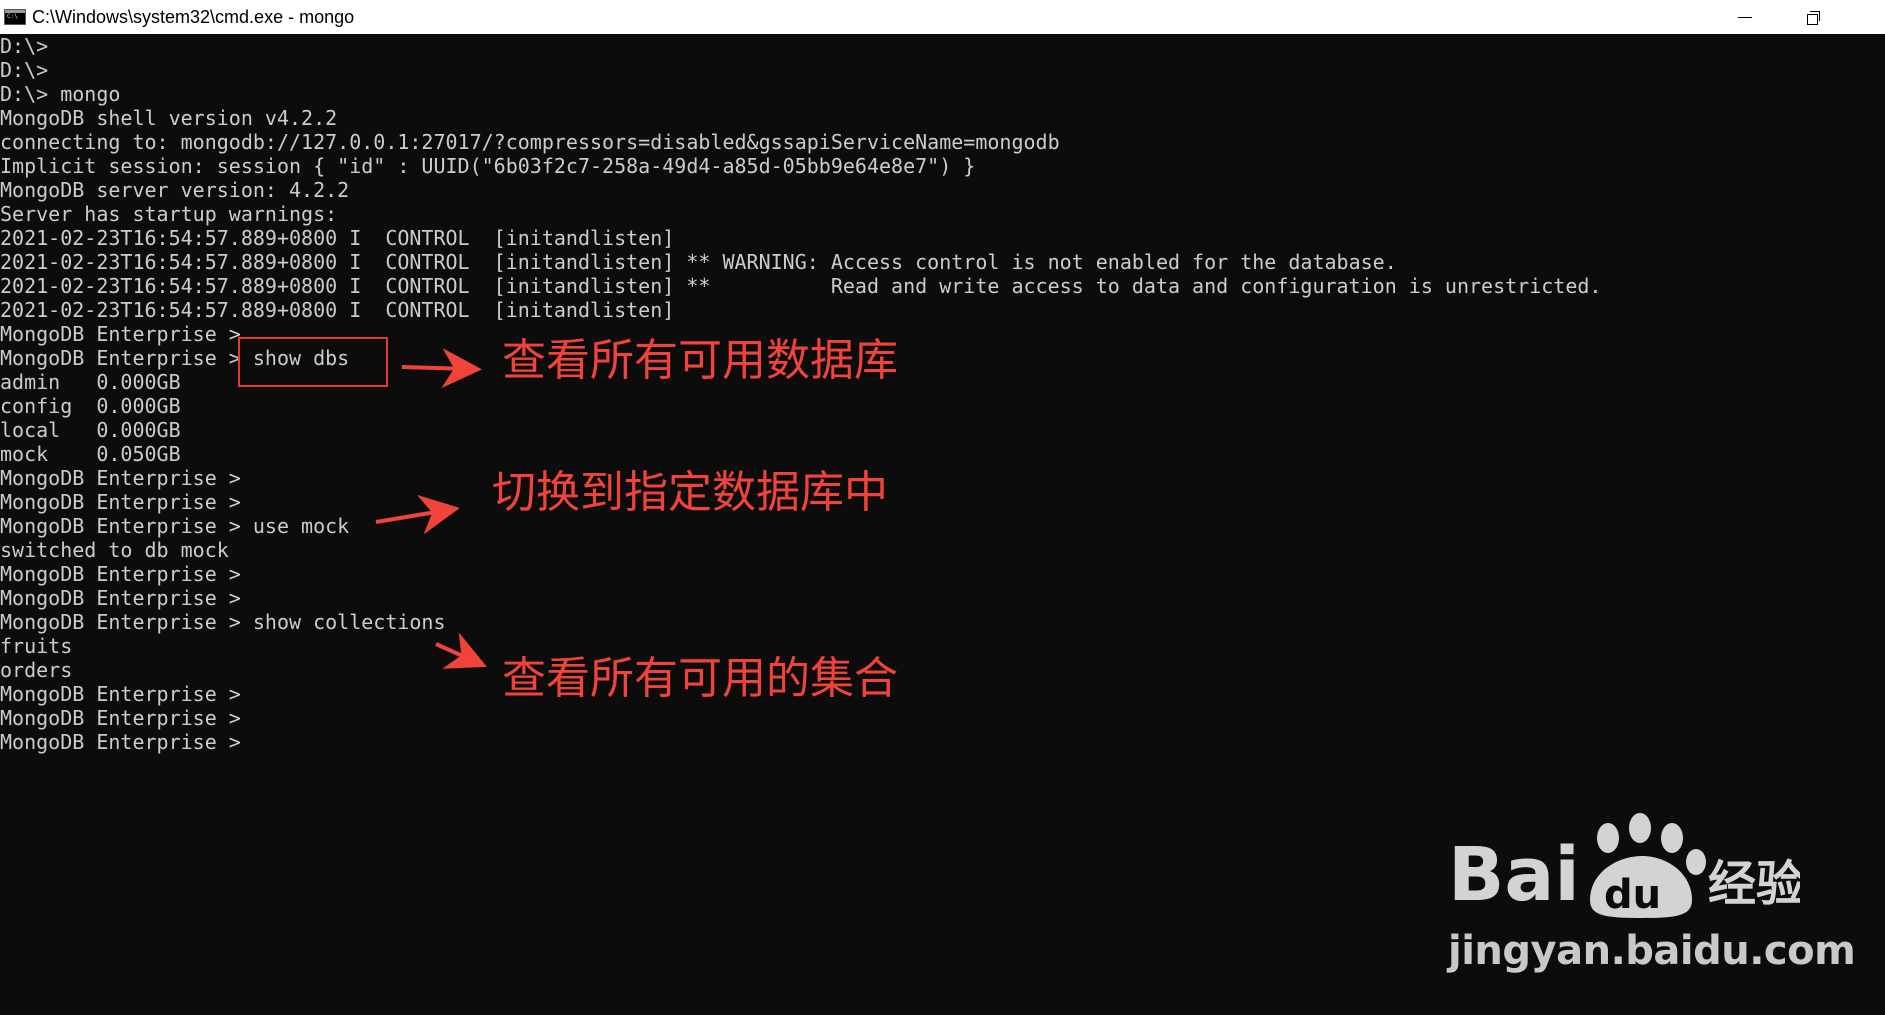  I want to click on console-line: D:\> mongo, so click(60, 94).